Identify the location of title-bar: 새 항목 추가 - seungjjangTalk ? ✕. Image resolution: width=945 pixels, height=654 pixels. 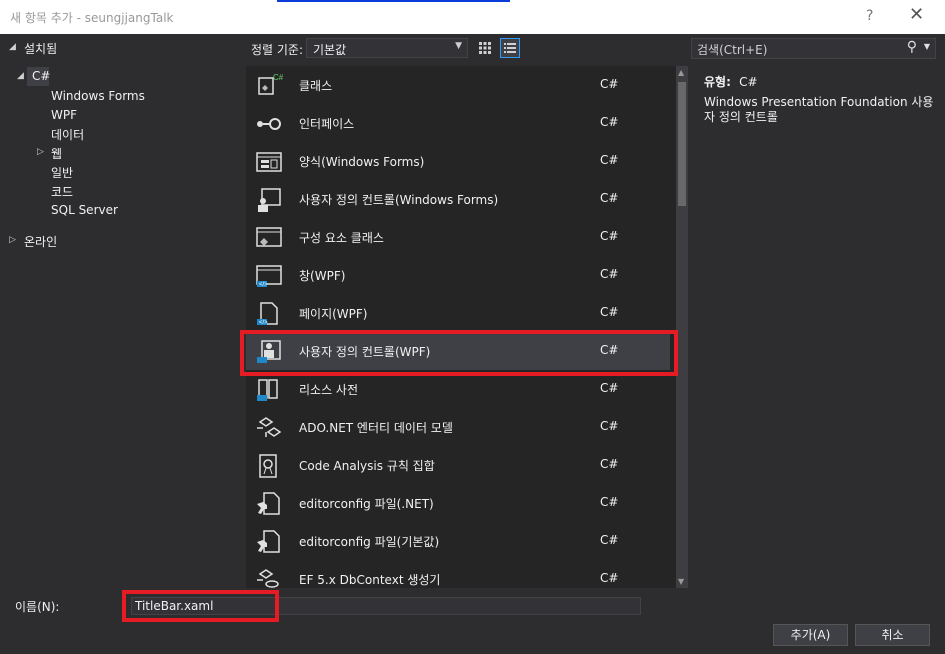
(472, 17).